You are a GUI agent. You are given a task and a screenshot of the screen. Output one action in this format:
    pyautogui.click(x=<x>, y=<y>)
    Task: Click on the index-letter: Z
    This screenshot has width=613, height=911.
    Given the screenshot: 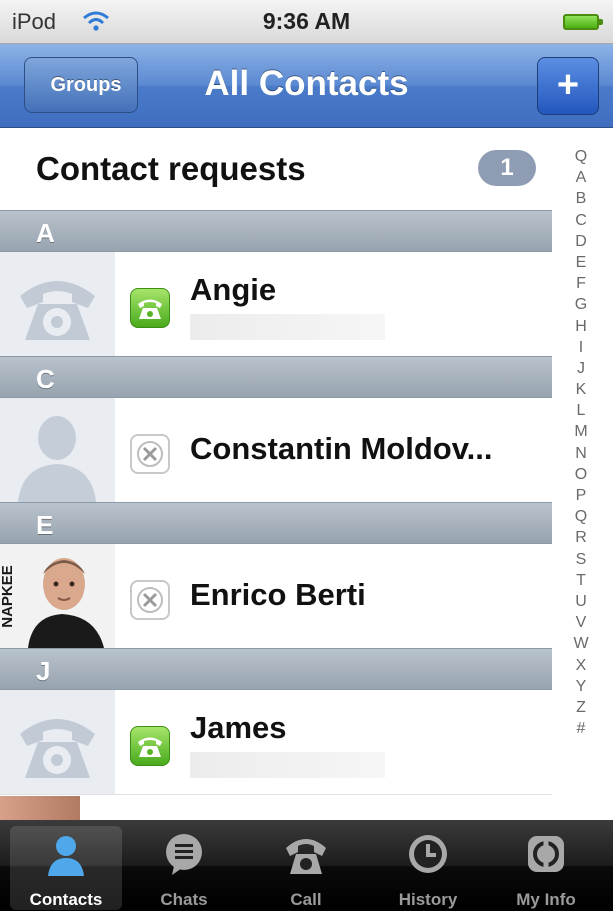 What is the action you would take?
    pyautogui.click(x=581, y=707)
    